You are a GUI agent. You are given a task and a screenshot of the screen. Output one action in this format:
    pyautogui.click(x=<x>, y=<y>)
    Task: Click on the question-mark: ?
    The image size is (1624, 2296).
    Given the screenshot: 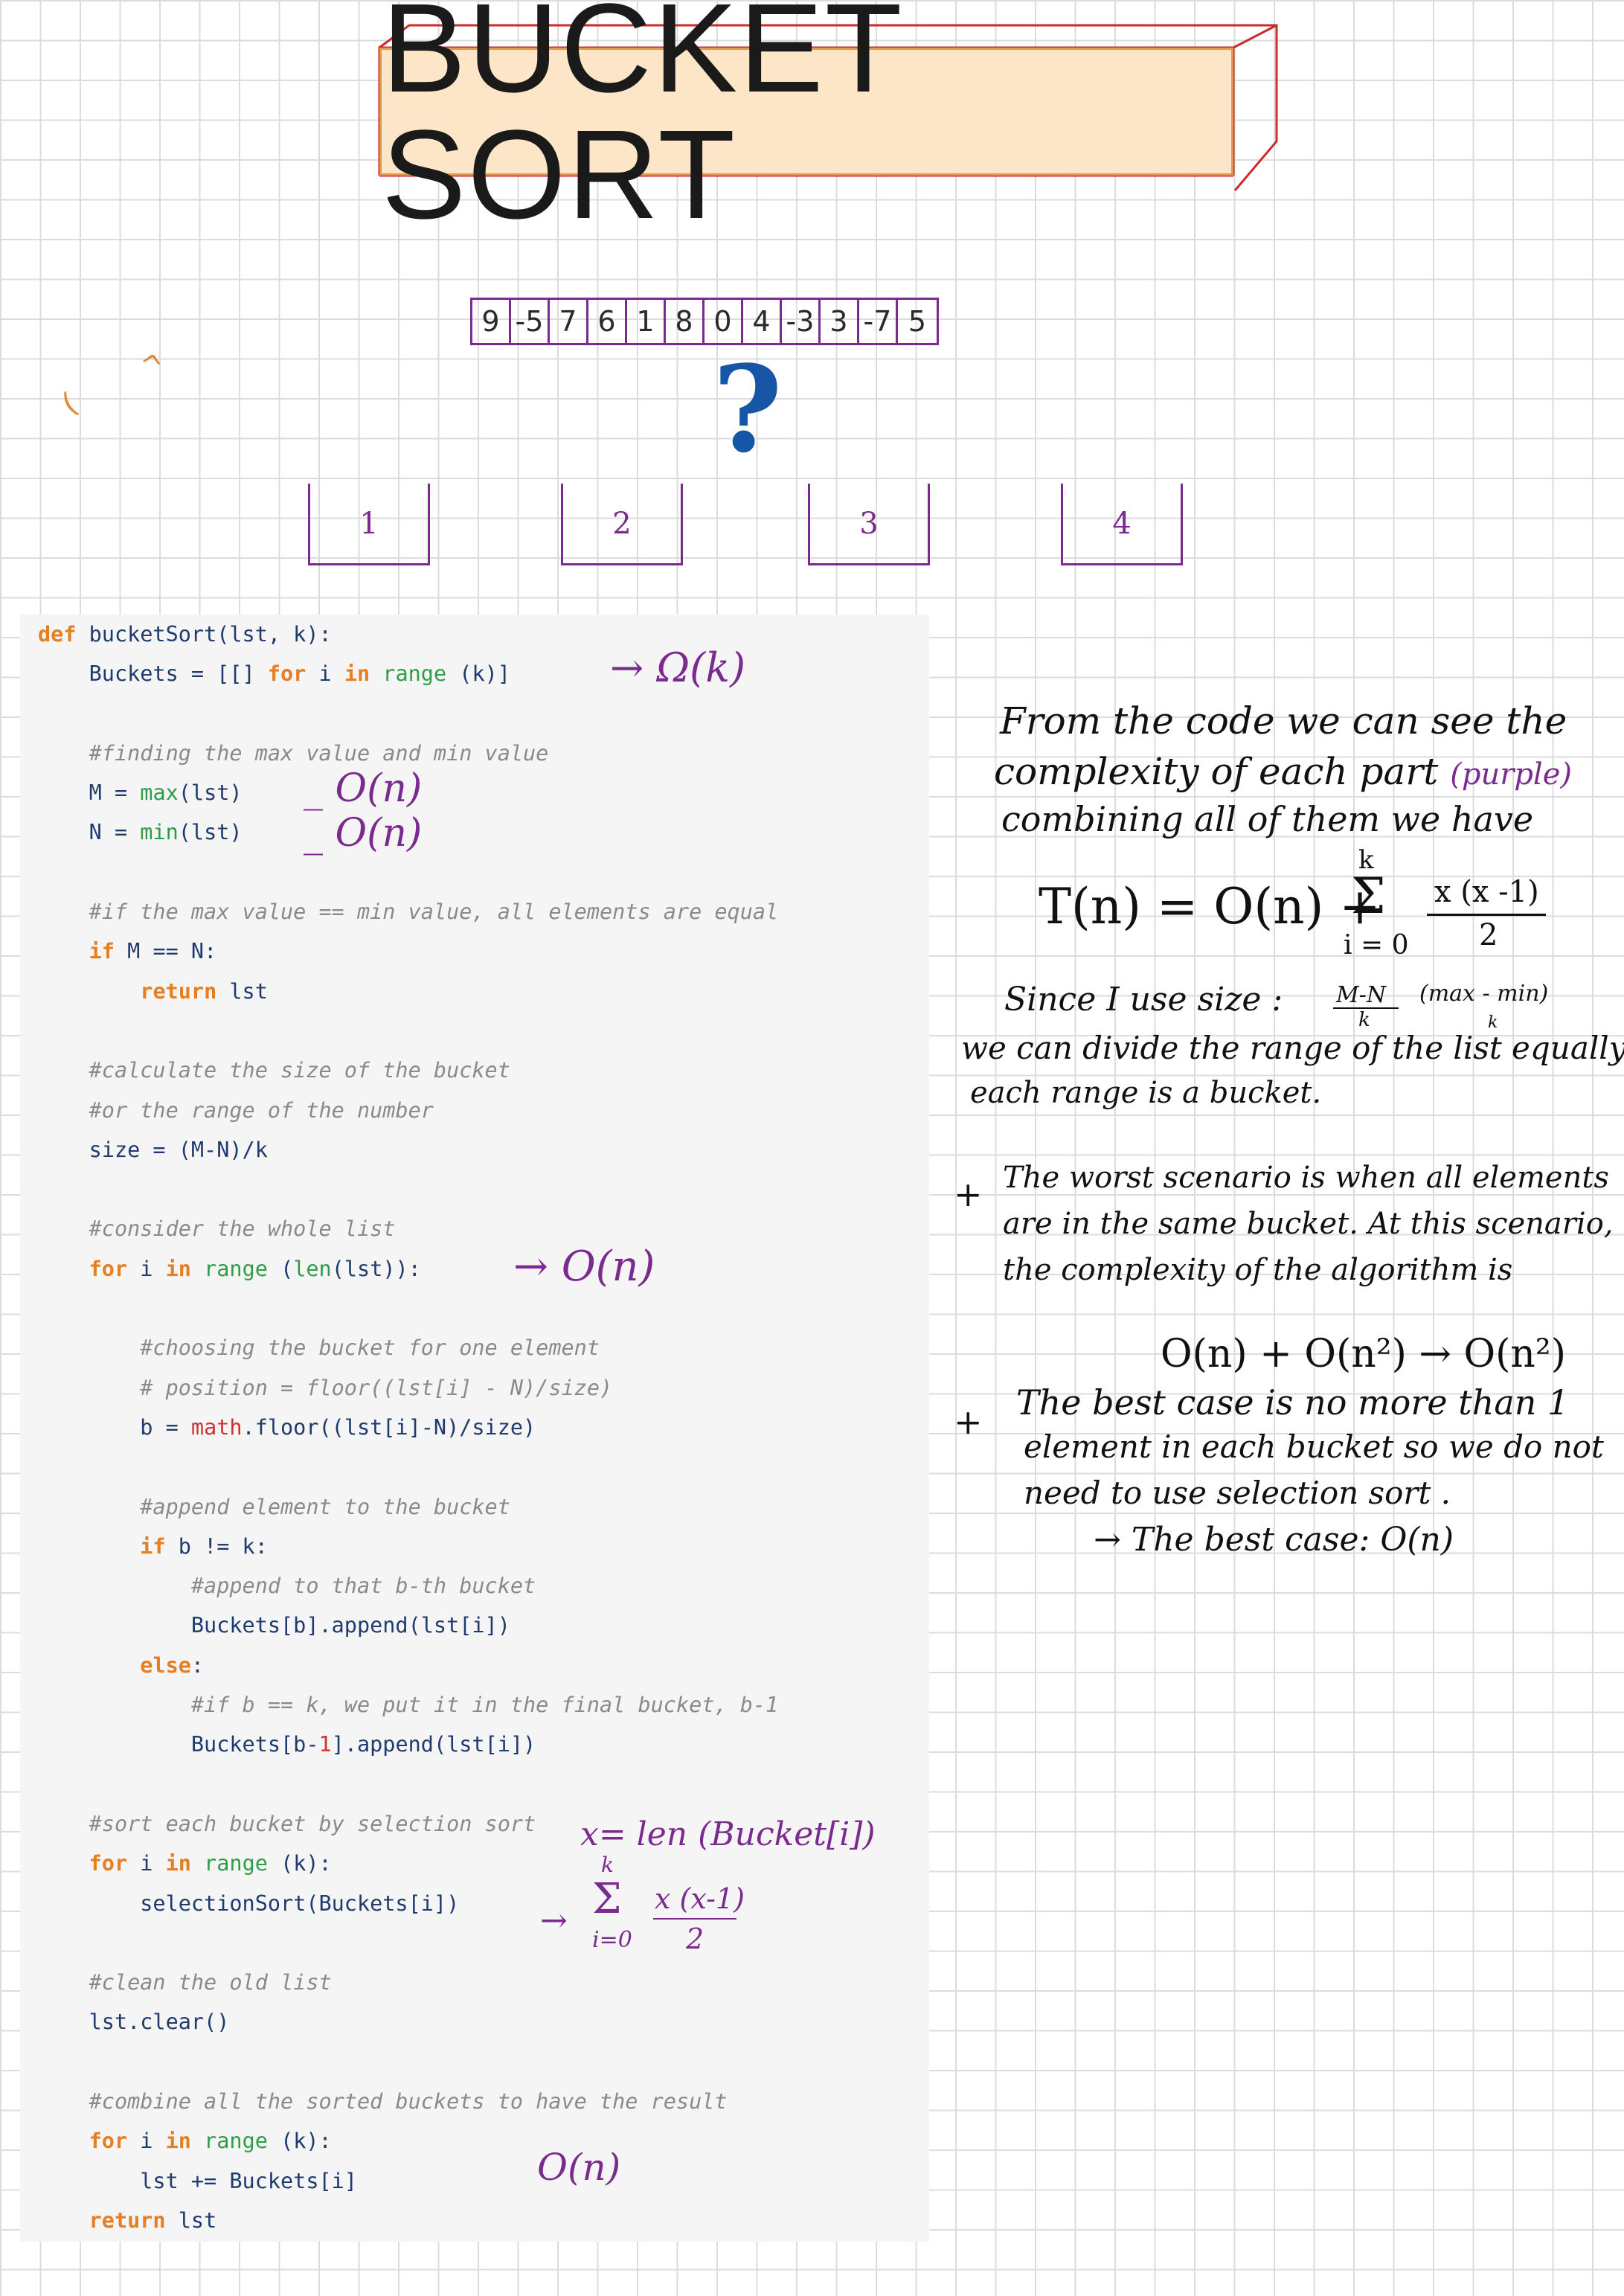 What is the action you would take?
    pyautogui.click(x=748, y=409)
    